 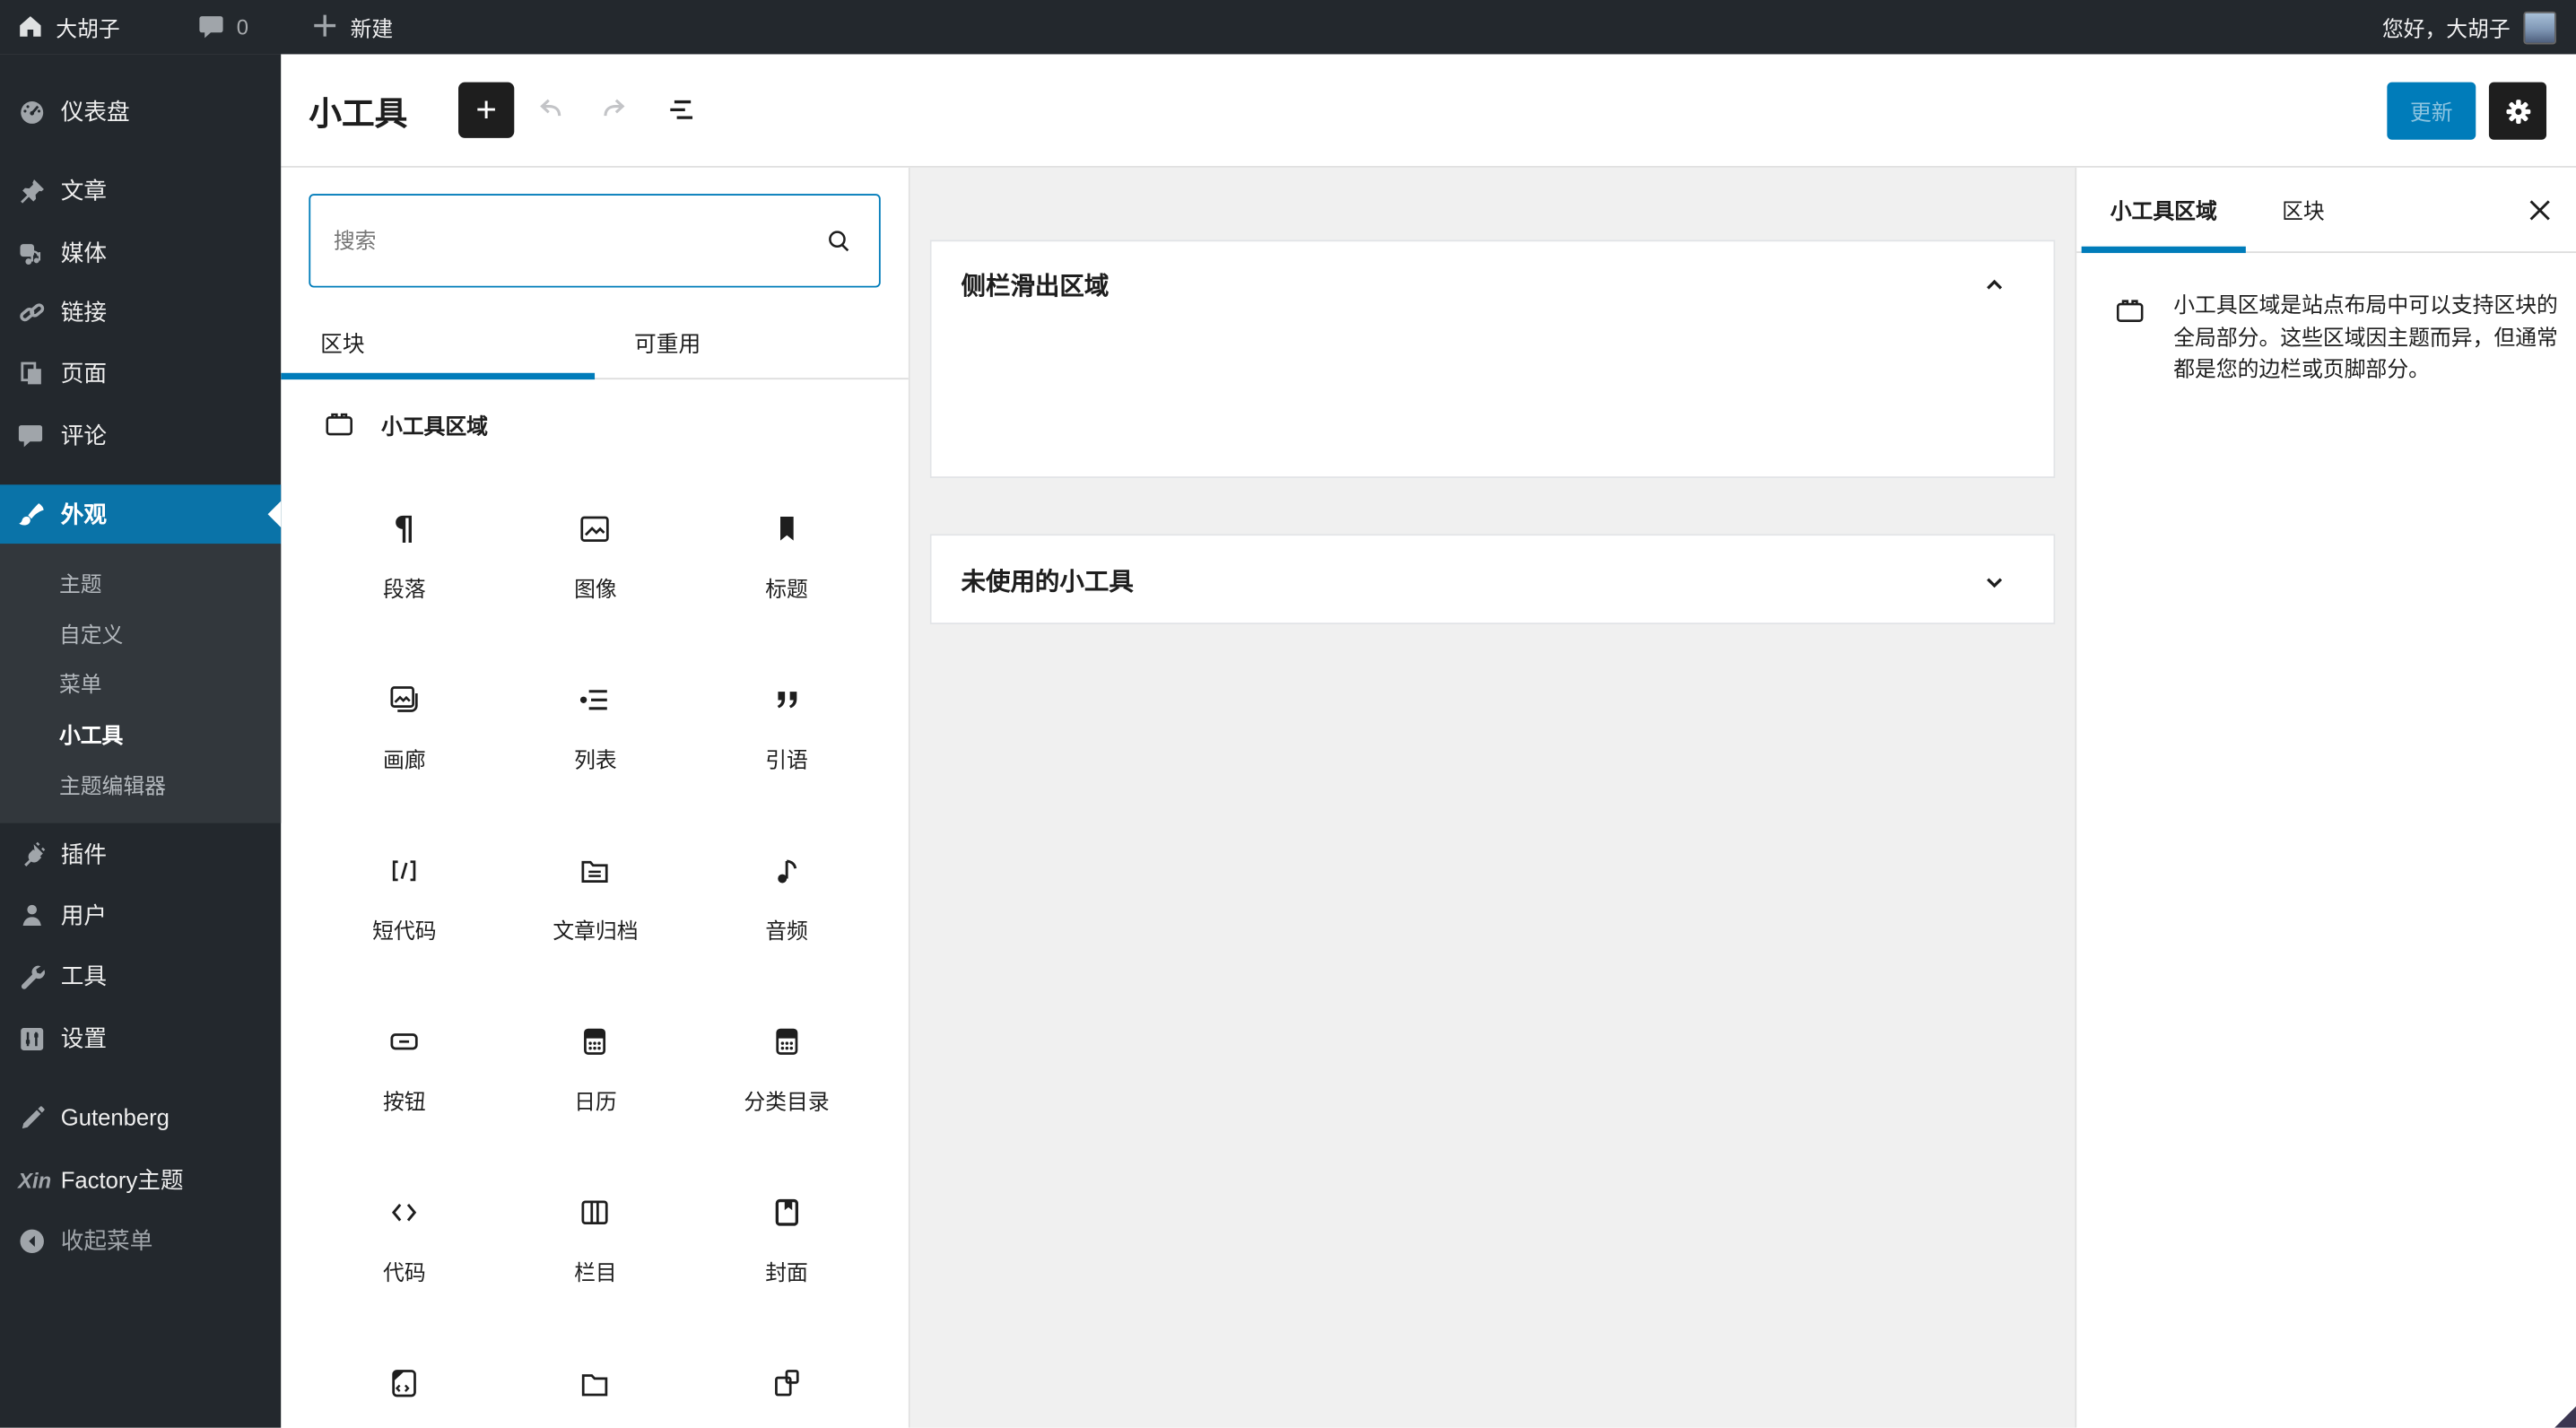 I want to click on sidebar-item-xin-factory: Xin Factory主题, so click(x=140, y=1179).